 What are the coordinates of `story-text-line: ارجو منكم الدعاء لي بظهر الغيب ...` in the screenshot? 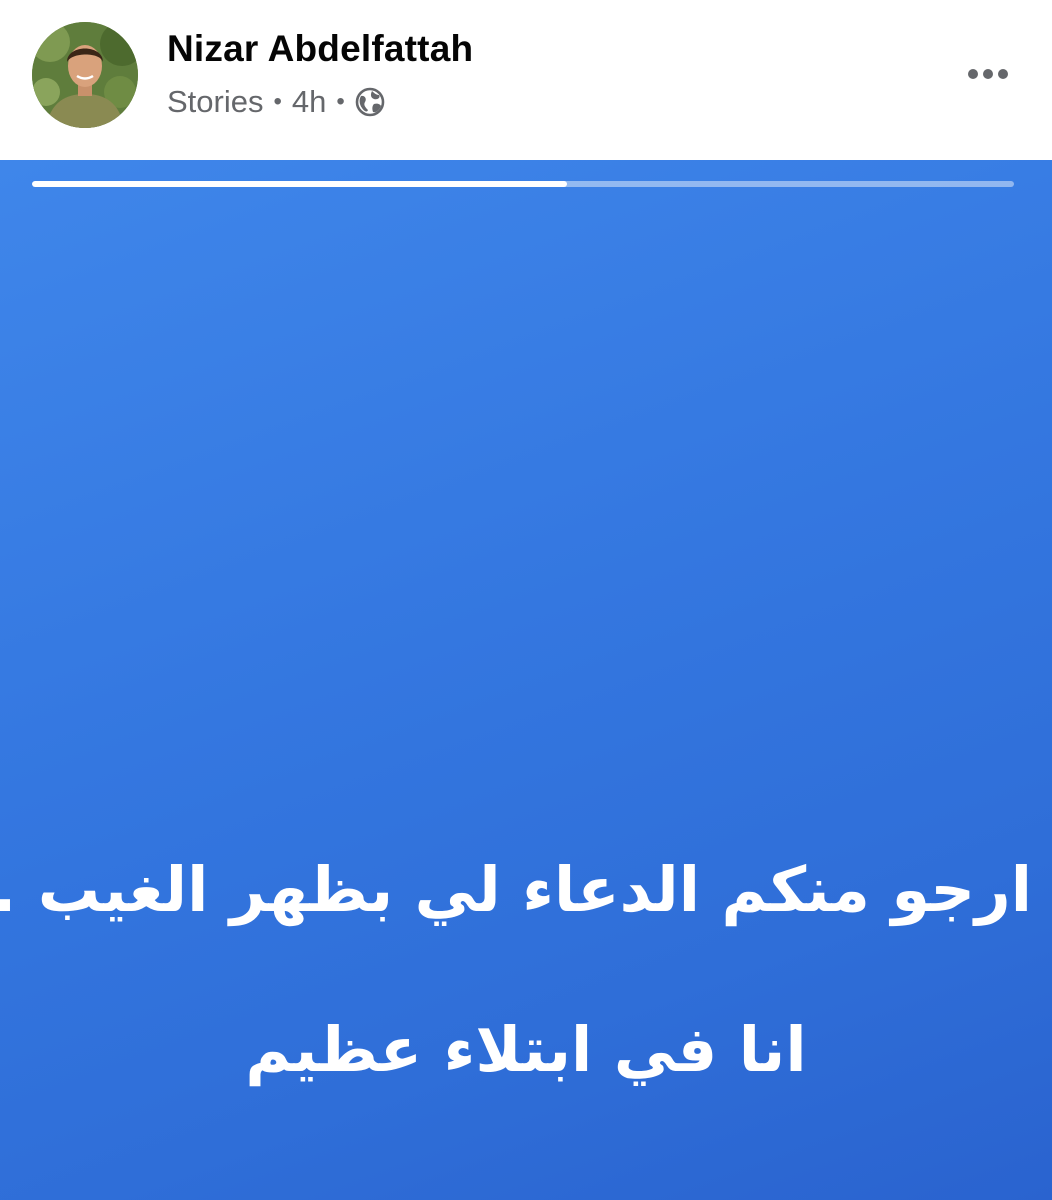 It's located at (516, 889).